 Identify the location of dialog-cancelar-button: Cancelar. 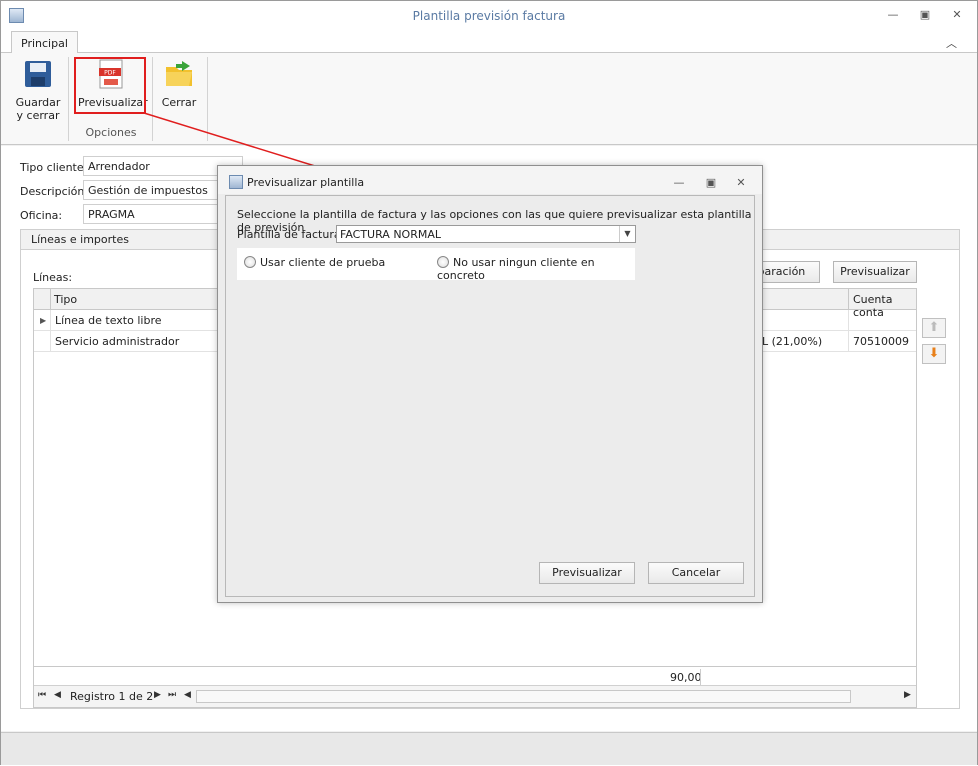
(696, 573).